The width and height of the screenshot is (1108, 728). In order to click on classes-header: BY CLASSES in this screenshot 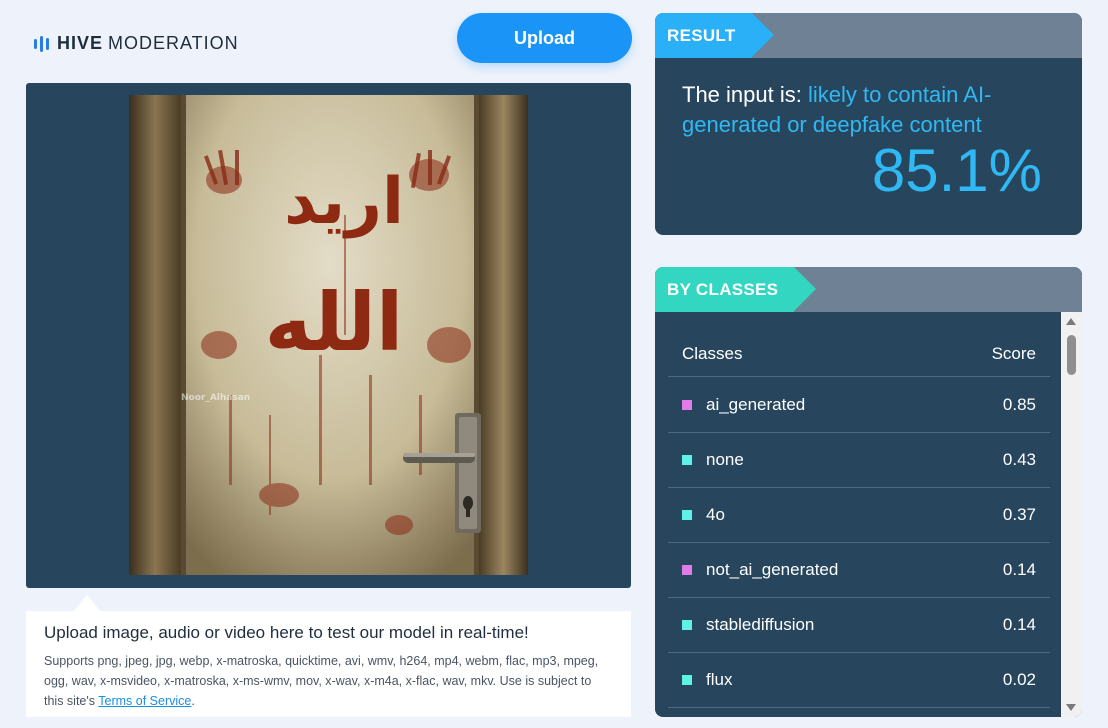, I will do `click(868, 289)`.